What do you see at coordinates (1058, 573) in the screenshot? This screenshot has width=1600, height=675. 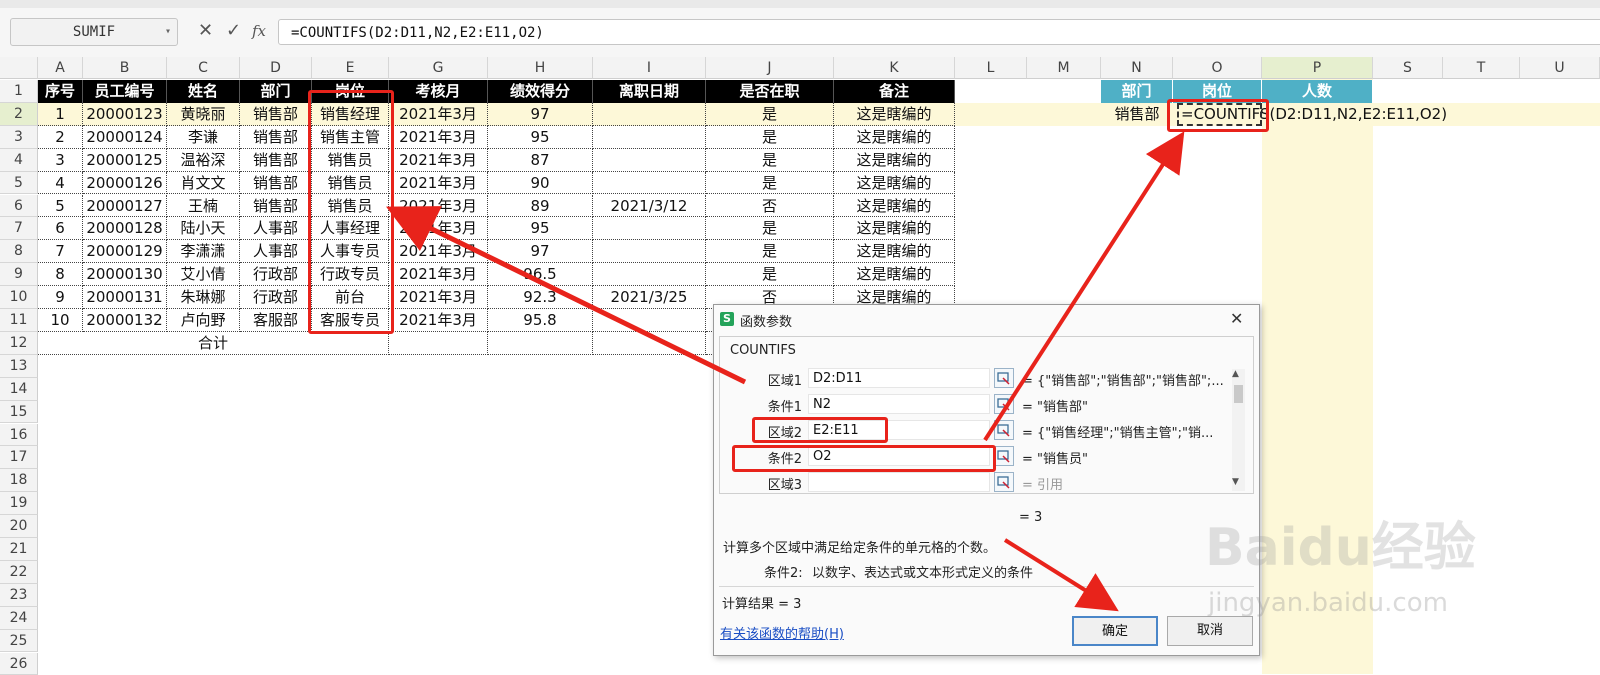 I see `arrow-to-ok-button` at bounding box center [1058, 573].